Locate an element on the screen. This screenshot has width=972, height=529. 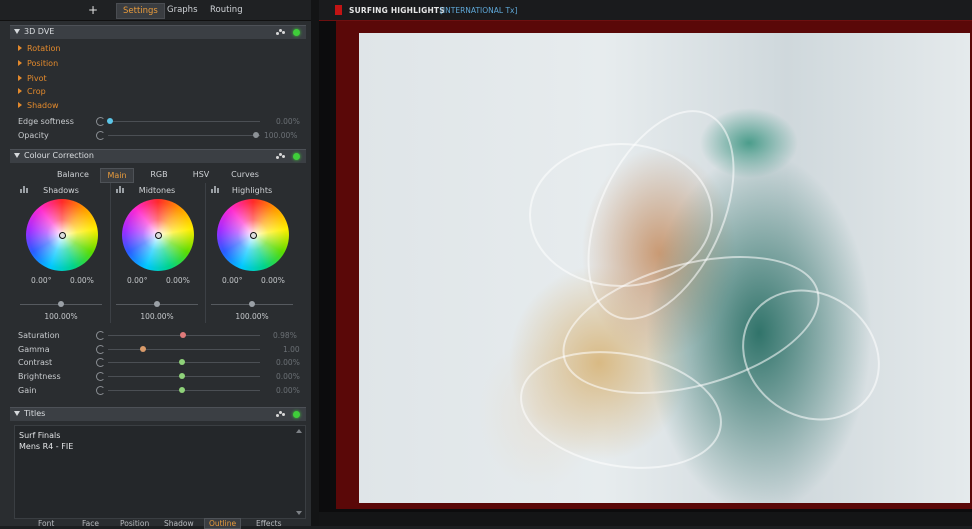
section-title-3d-dve: 3D DVE is located at coordinates (39, 31).